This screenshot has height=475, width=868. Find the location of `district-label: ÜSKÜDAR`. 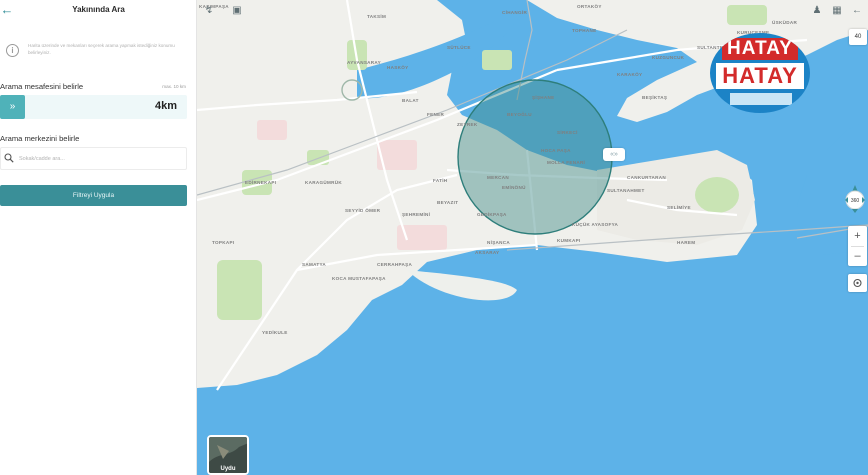

district-label: ÜSKÜDAR is located at coordinates (785, 22).